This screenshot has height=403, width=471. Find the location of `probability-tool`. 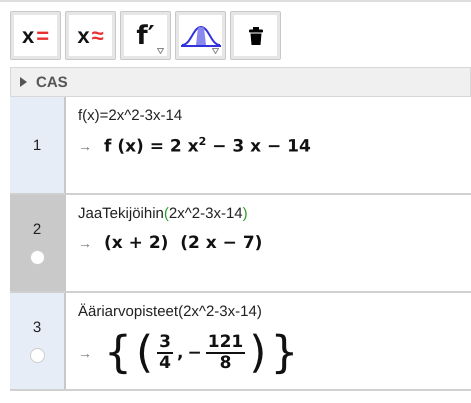

probability-tool is located at coordinates (200, 35).